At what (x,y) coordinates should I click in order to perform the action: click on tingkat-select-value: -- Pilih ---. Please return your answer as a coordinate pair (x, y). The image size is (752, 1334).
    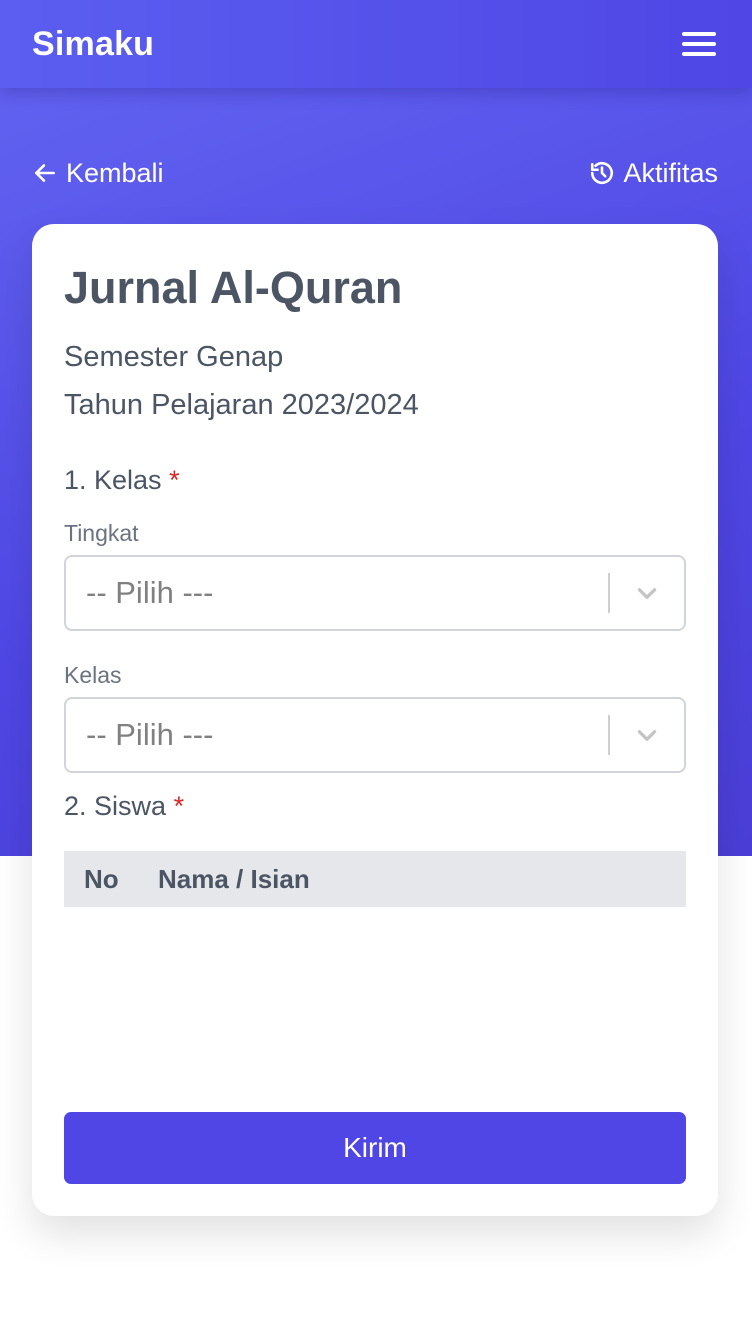
    Looking at the image, I should click on (150, 592).